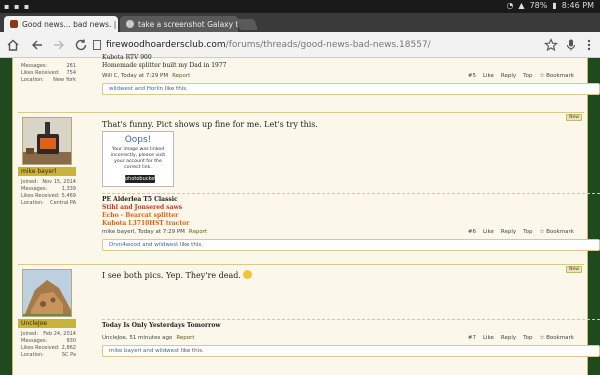  What do you see at coordinates (589, 45) in the screenshot?
I see `menu-overflow-icon` at bounding box center [589, 45].